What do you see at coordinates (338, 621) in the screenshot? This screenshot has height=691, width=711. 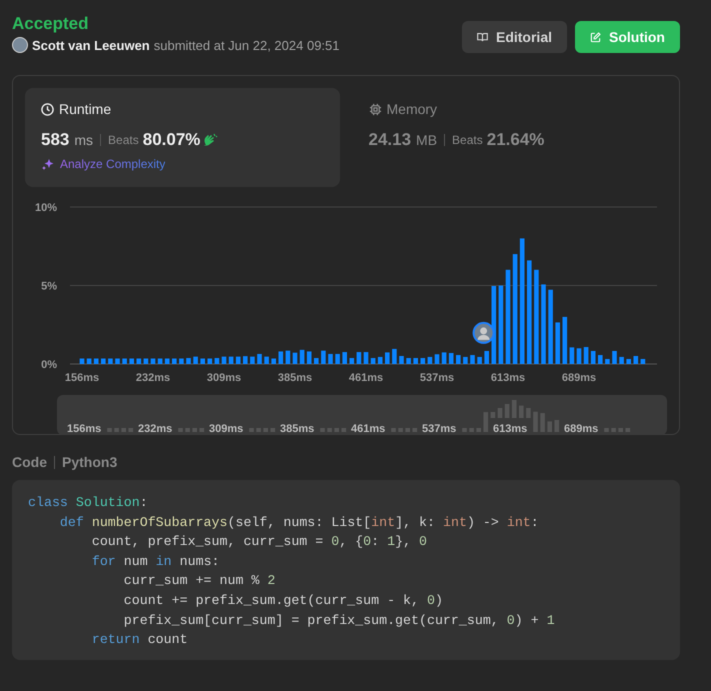 I see `code-line: prefix_sum[curr_sum] = prefix_sum.get(curr_sum, 0) + 1` at bounding box center [338, 621].